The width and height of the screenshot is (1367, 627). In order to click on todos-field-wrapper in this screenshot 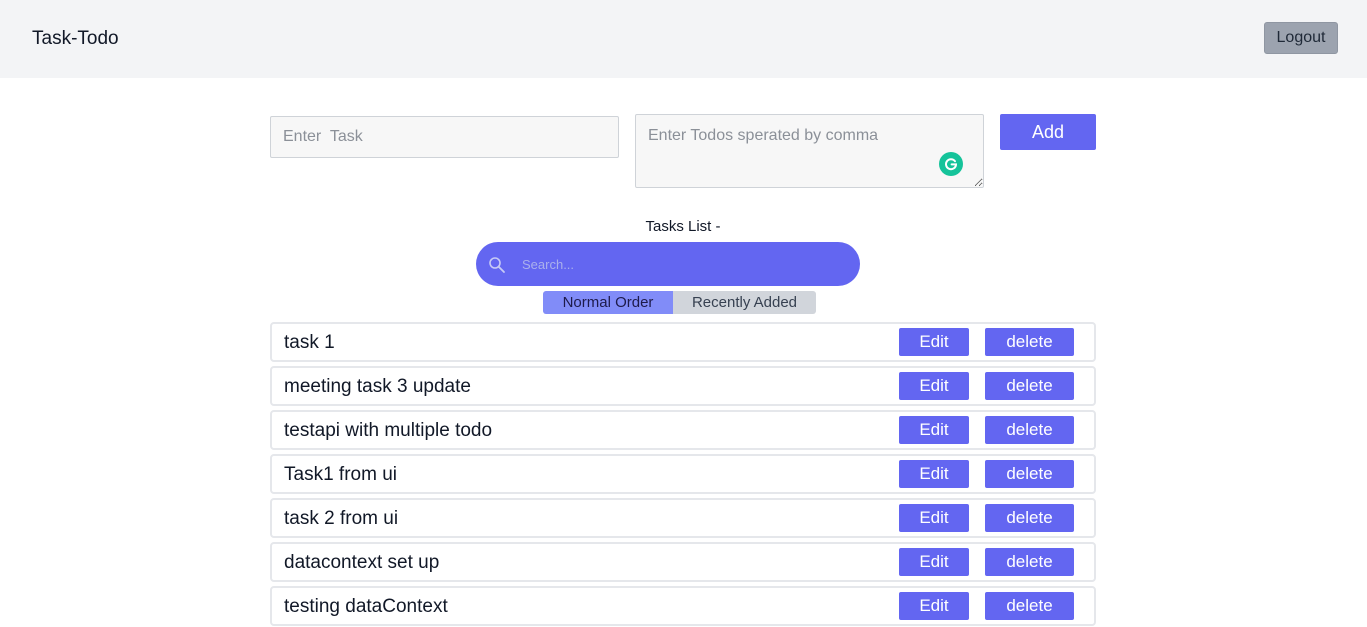, I will do `click(809, 151)`.